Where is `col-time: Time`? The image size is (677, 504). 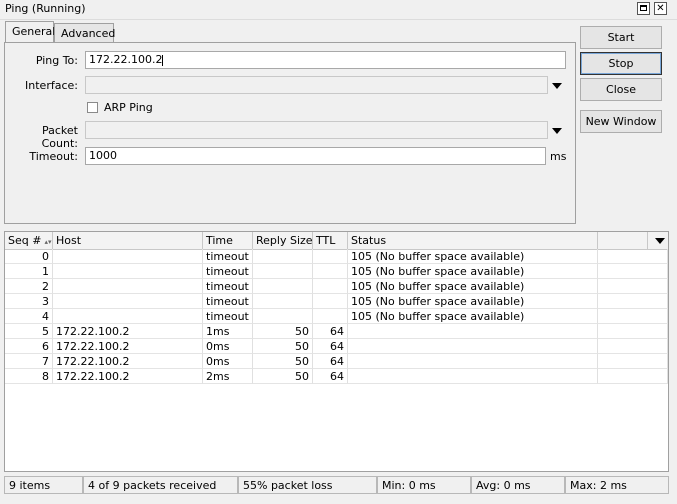 col-time: Time is located at coordinates (228, 240).